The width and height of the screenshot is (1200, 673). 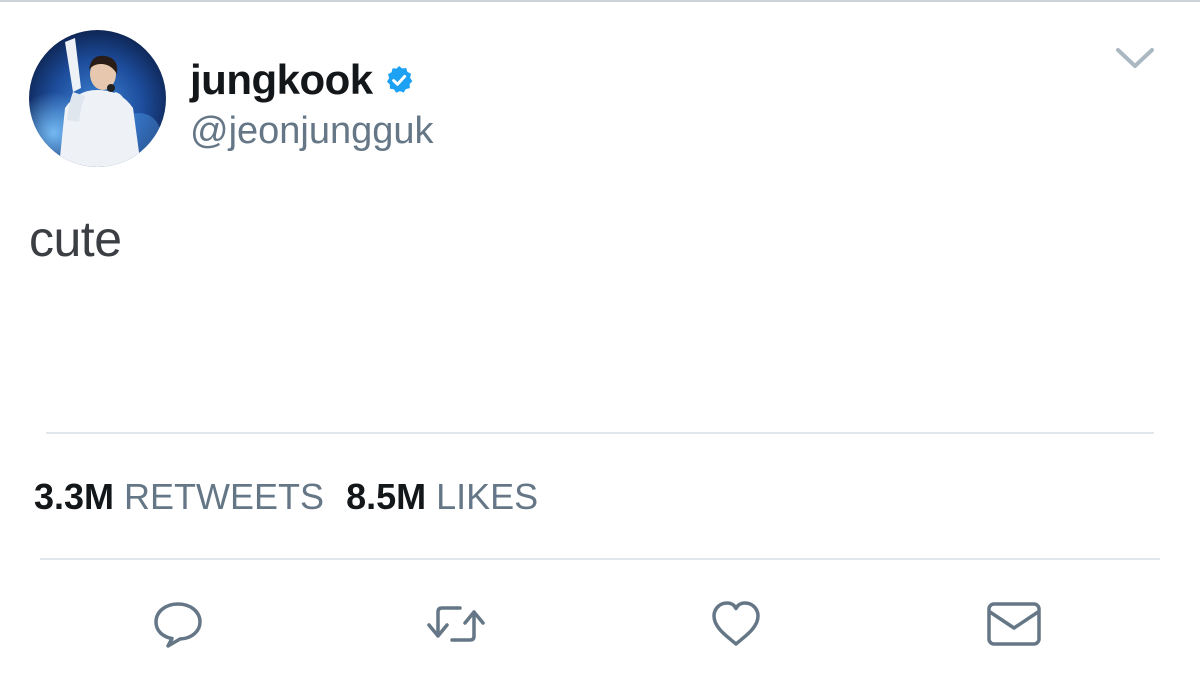 I want to click on chevron-down-icon, so click(x=1135, y=58).